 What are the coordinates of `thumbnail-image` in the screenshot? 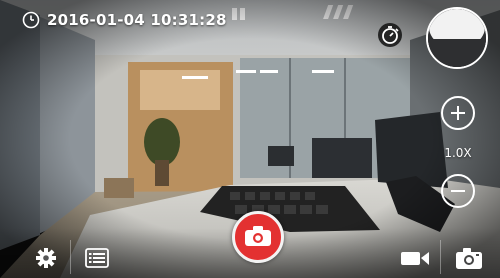 It's located at (457, 38).